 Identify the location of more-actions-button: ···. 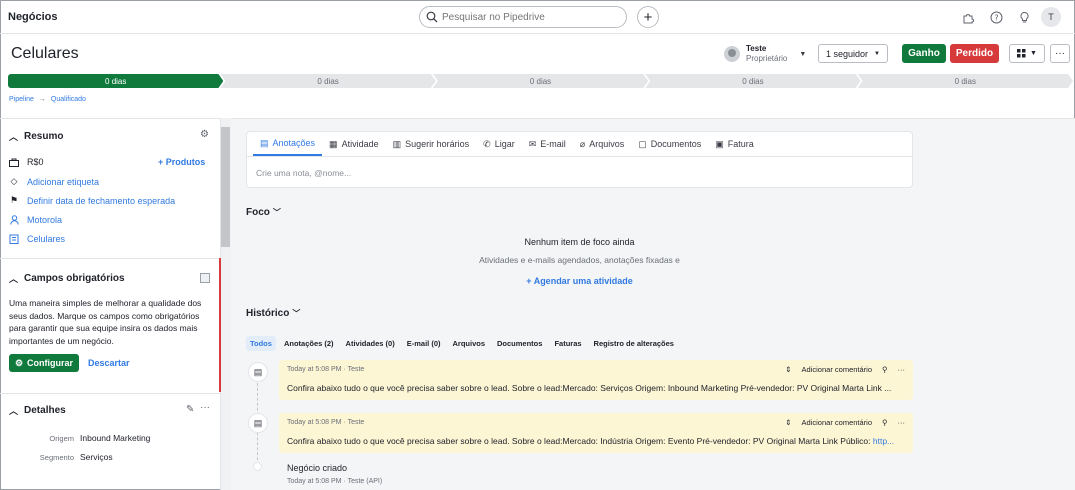
(1060, 53).